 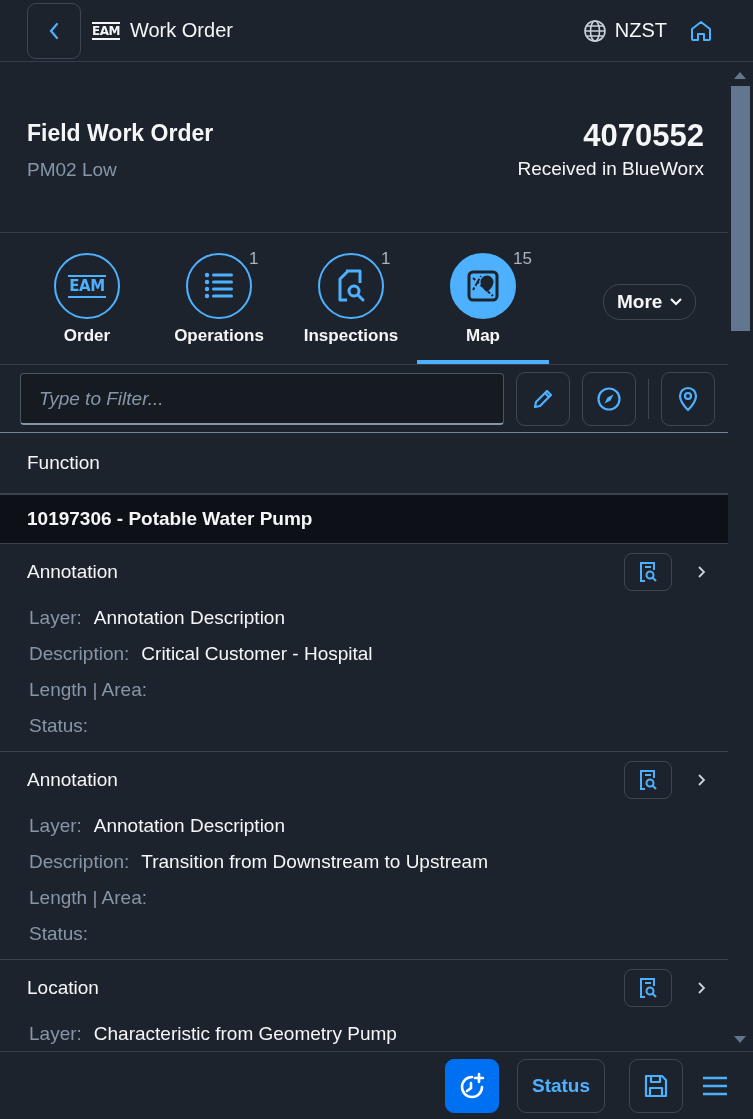 What do you see at coordinates (715, 1085) in the screenshot?
I see `menu-icon` at bounding box center [715, 1085].